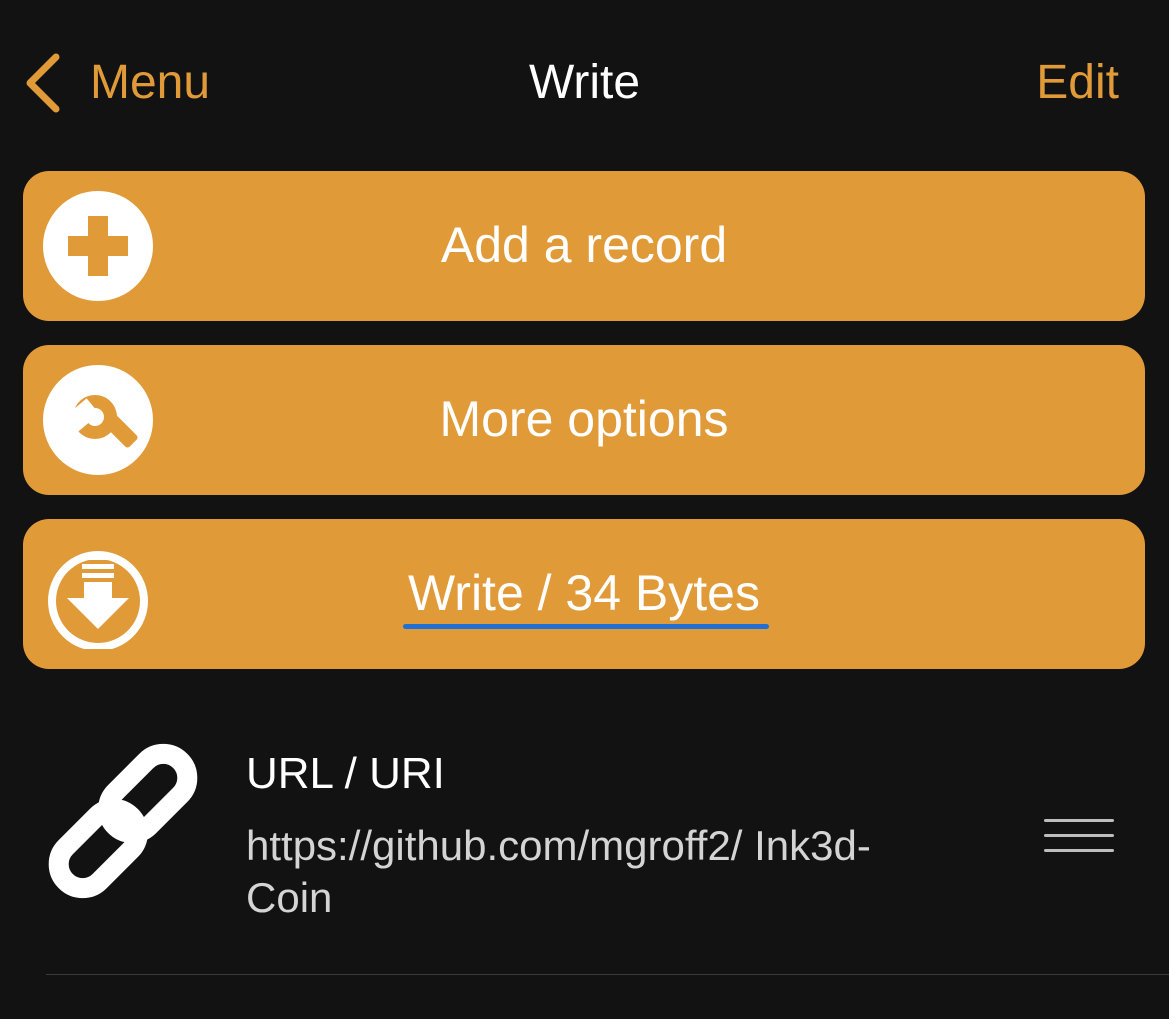 Image resolution: width=1169 pixels, height=1019 pixels. Describe the element at coordinates (1079, 836) in the screenshot. I see `drag-handle-icon` at that location.